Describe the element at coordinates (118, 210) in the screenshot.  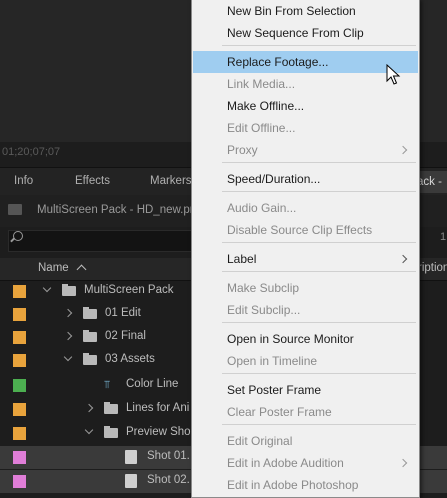
I see `project-name: MultiScreen Pack - HD_new.prp` at that location.